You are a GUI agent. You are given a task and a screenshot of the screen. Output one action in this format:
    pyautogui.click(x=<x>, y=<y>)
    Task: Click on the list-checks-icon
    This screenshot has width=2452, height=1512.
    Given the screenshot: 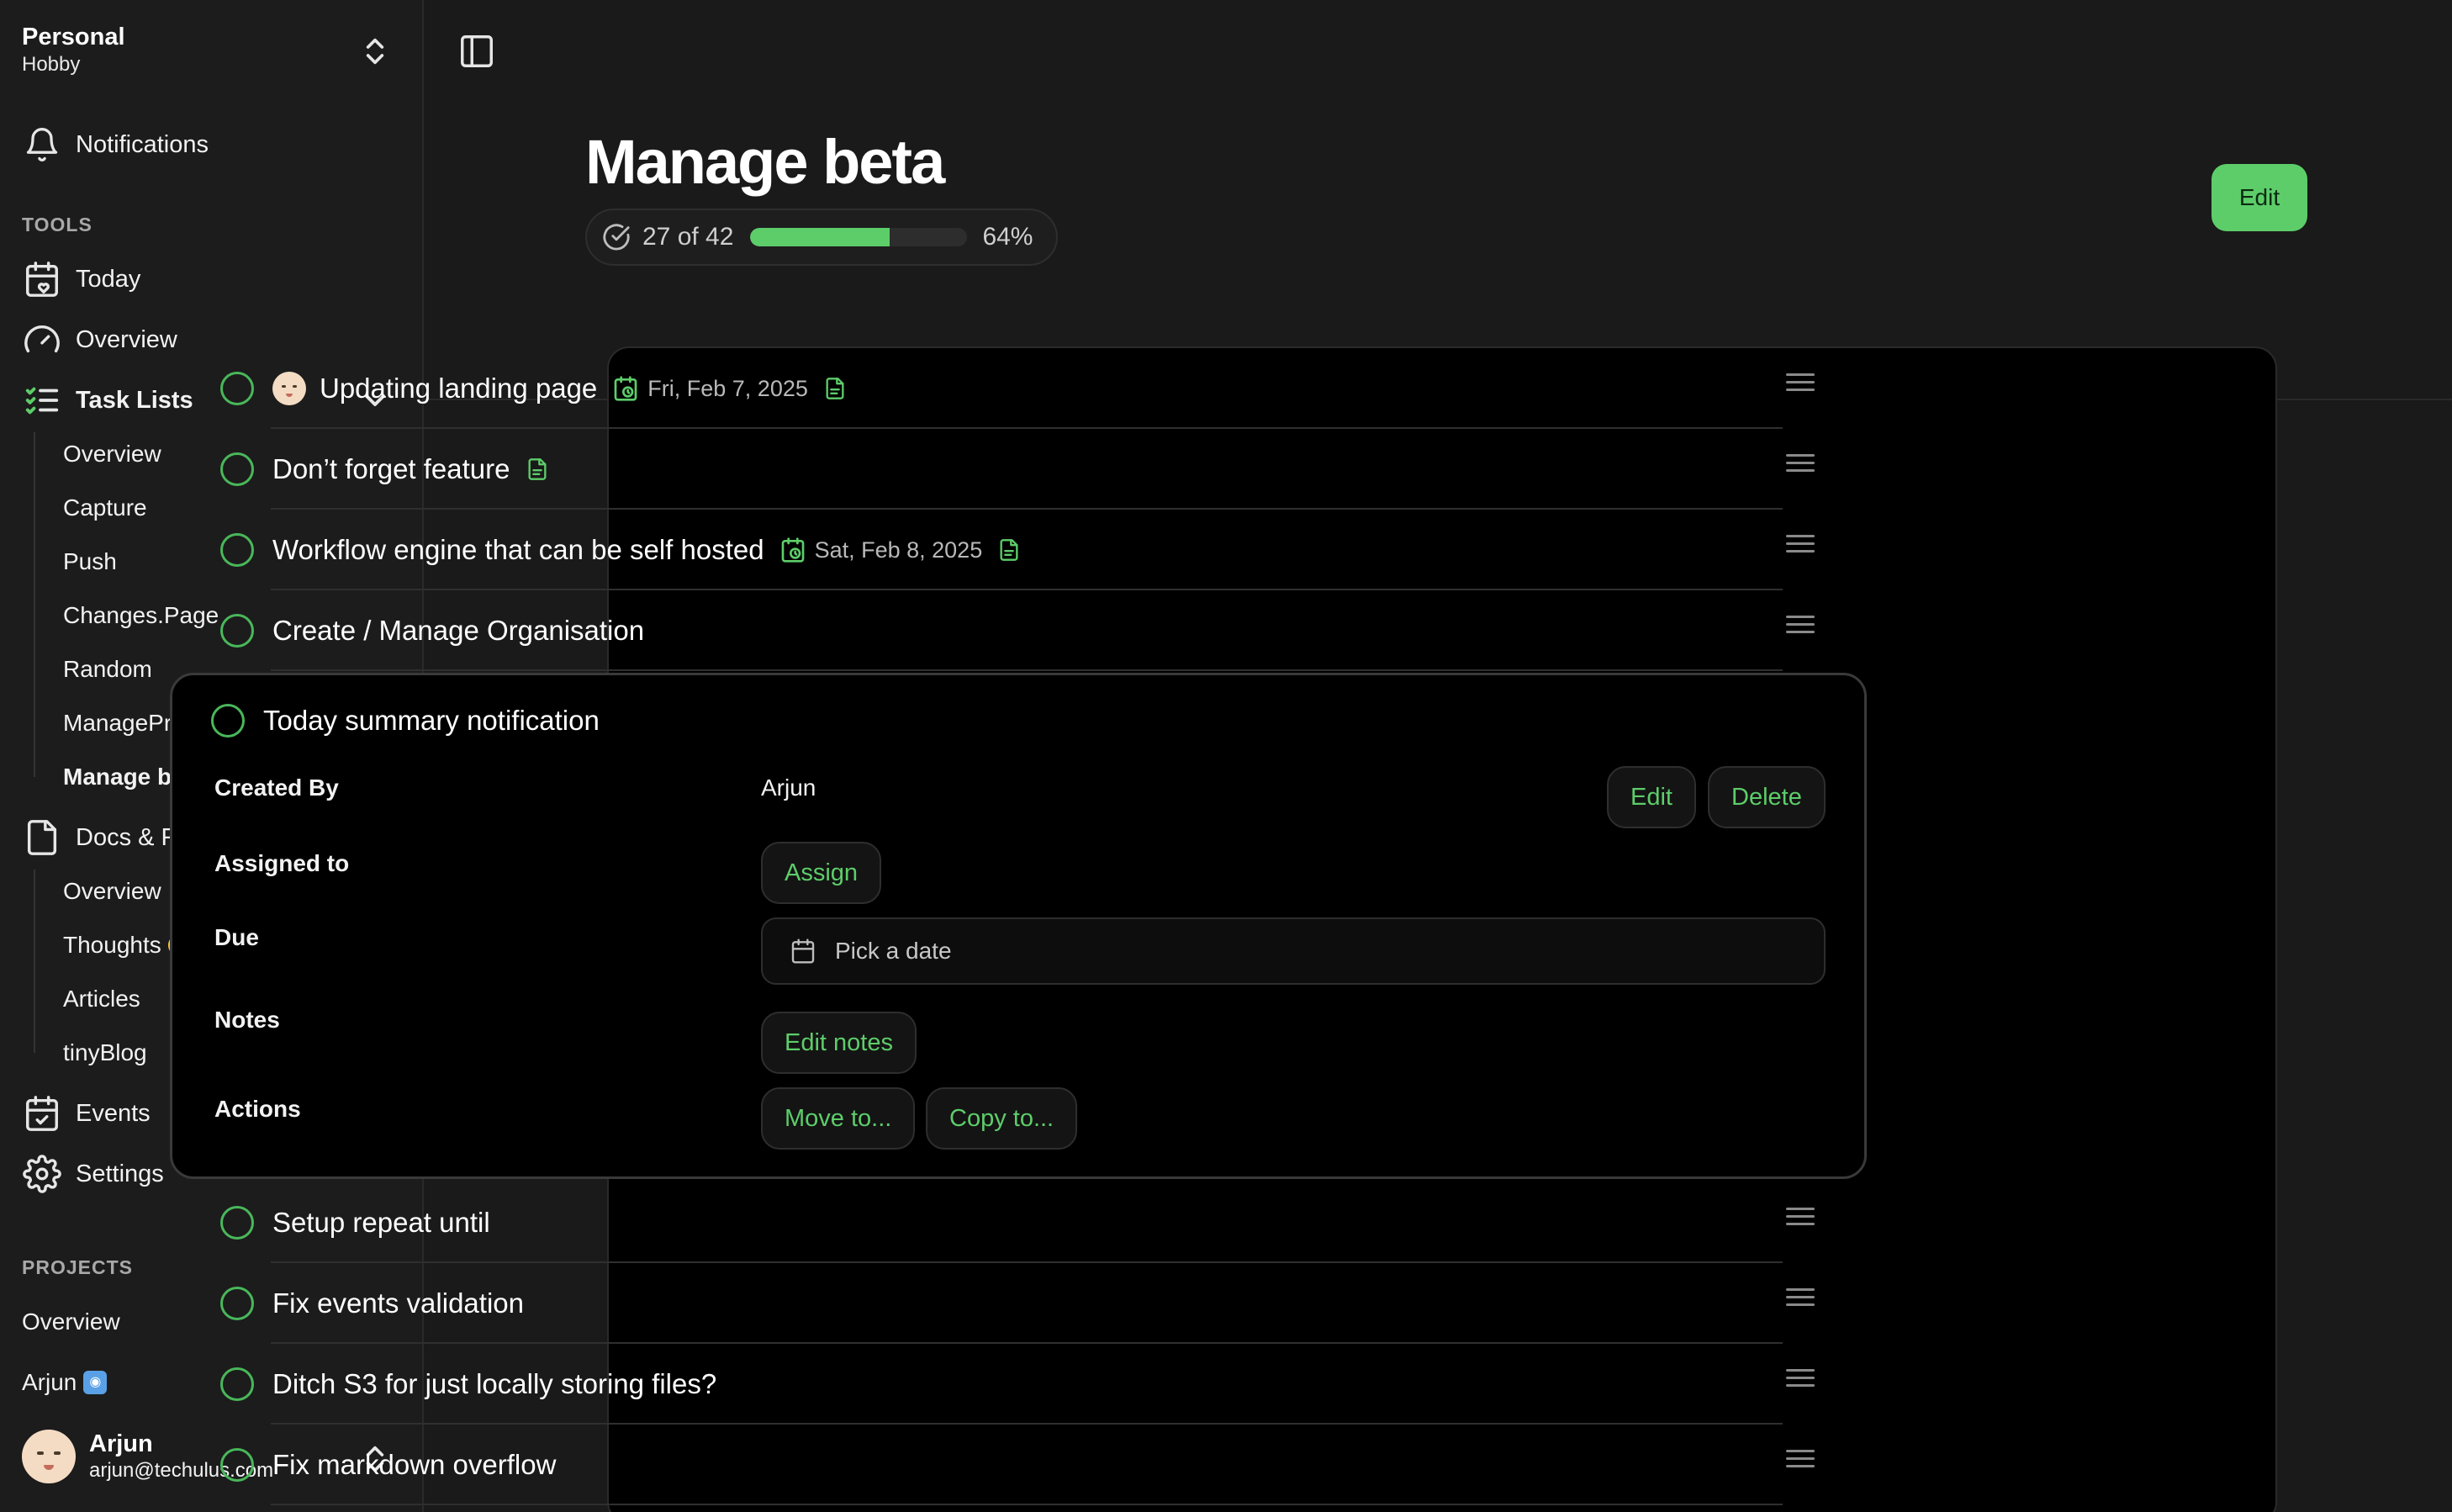 What is the action you would take?
    pyautogui.click(x=42, y=400)
    